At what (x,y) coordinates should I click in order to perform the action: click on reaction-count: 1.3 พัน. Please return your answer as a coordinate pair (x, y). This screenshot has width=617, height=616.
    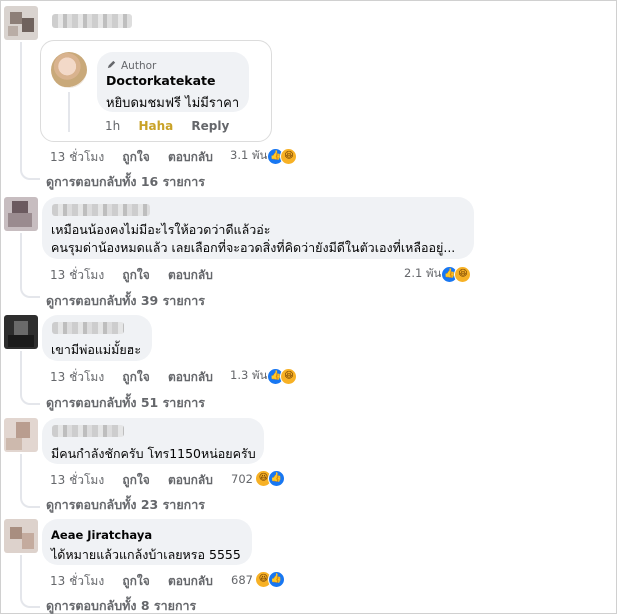
    Looking at the image, I should click on (249, 375).